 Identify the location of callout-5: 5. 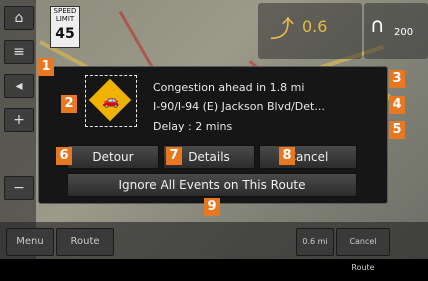
(397, 130).